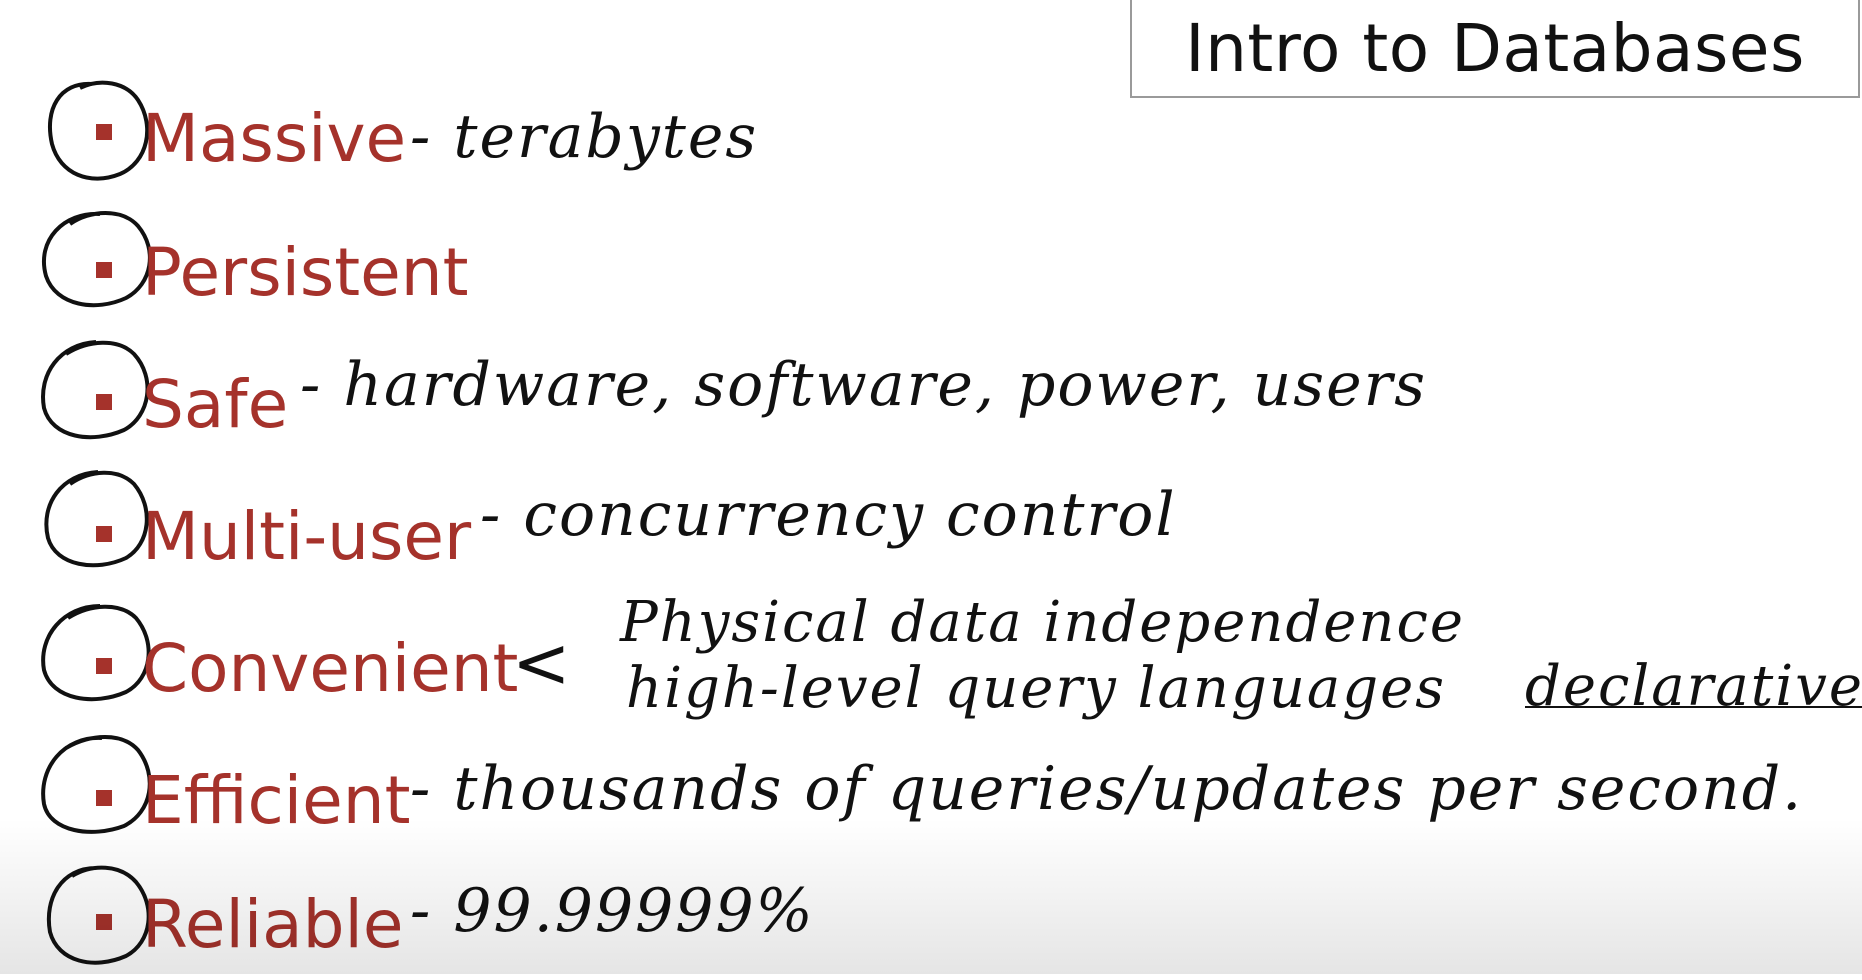 The width and height of the screenshot is (1862, 980). What do you see at coordinates (931, 260) in the screenshot?
I see `bullet-persistent: Persistent` at bounding box center [931, 260].